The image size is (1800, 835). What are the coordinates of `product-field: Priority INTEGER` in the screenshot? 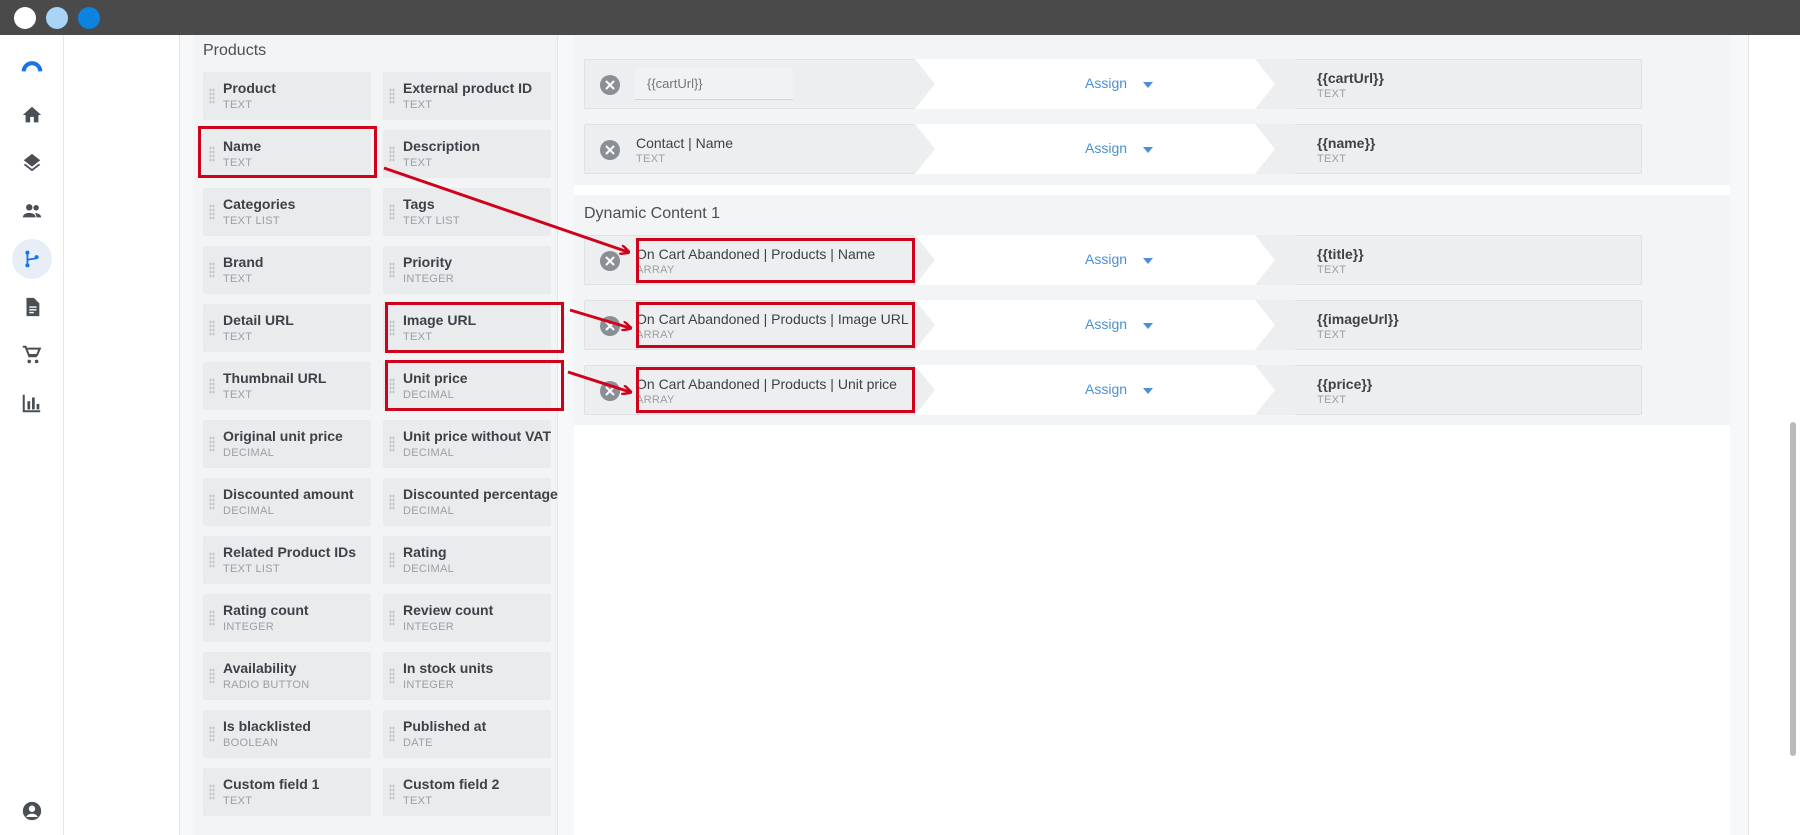 It's located at (467, 270).